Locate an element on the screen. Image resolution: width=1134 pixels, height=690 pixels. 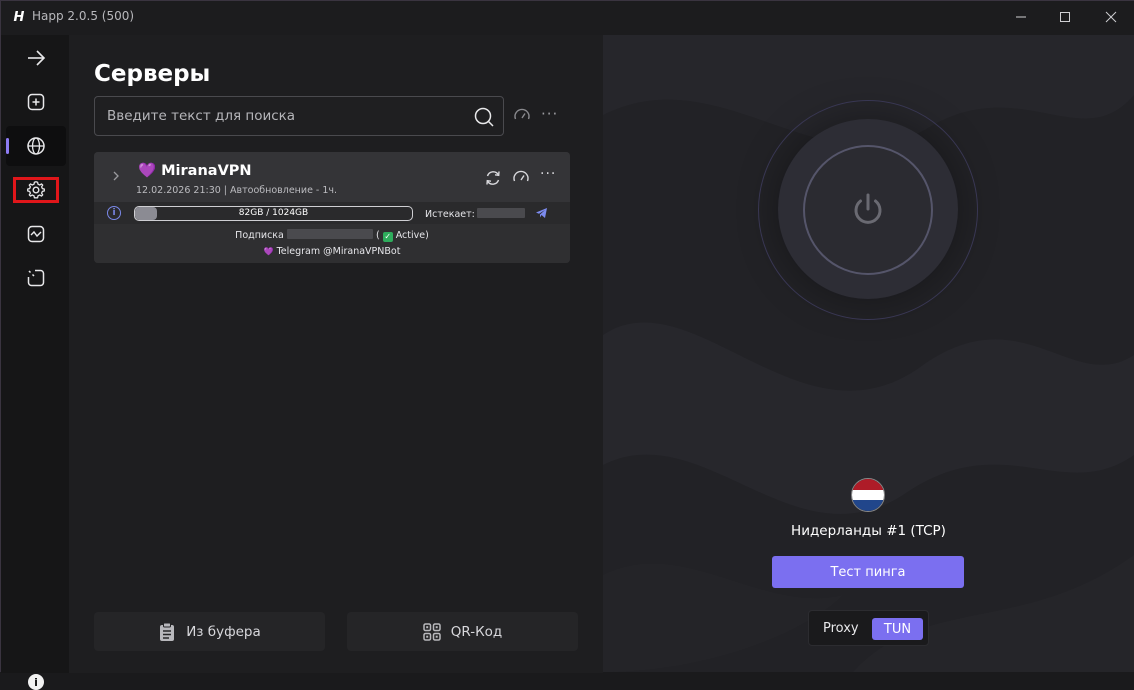
check-icon: ✓ is located at coordinates (387, 237).